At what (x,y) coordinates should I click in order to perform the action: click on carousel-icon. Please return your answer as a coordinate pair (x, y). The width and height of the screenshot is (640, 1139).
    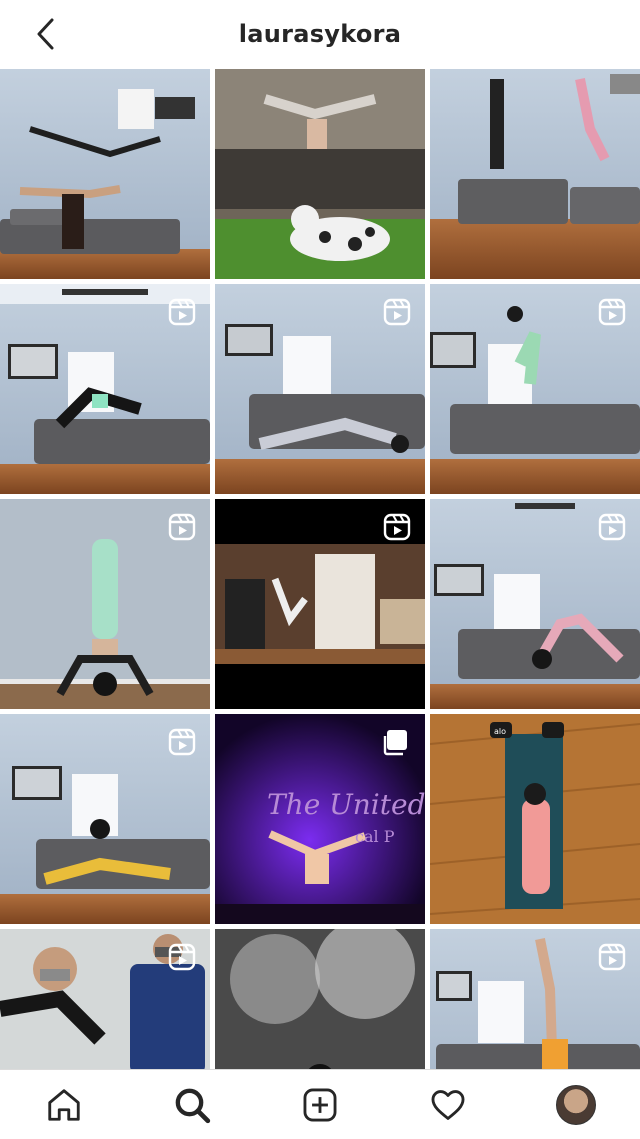
    Looking at the image, I should click on (396, 742).